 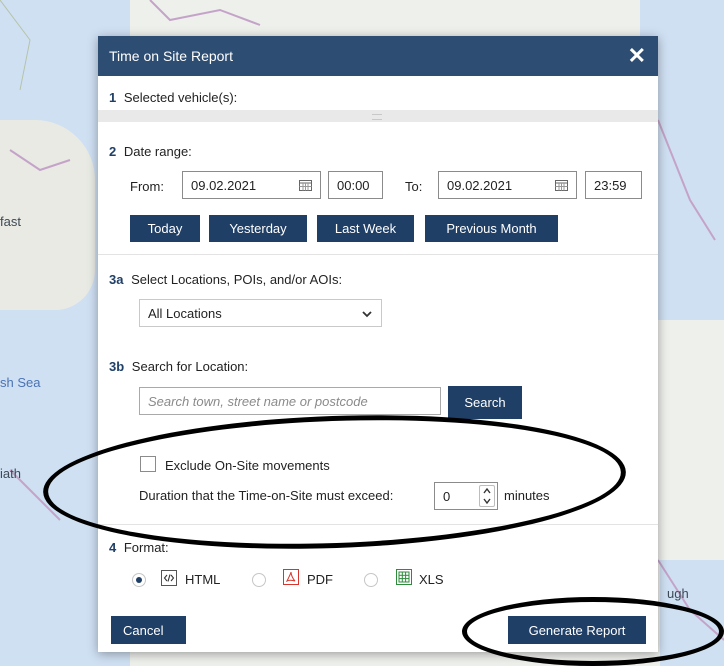 I want to click on xls-file-icon, so click(x=404, y=577).